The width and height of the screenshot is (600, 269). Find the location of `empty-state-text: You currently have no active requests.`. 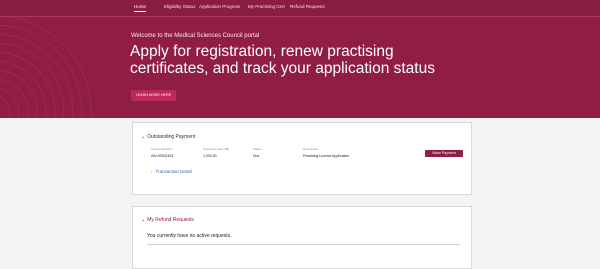

empty-state-text: You currently have no active requests. is located at coordinates (189, 236).